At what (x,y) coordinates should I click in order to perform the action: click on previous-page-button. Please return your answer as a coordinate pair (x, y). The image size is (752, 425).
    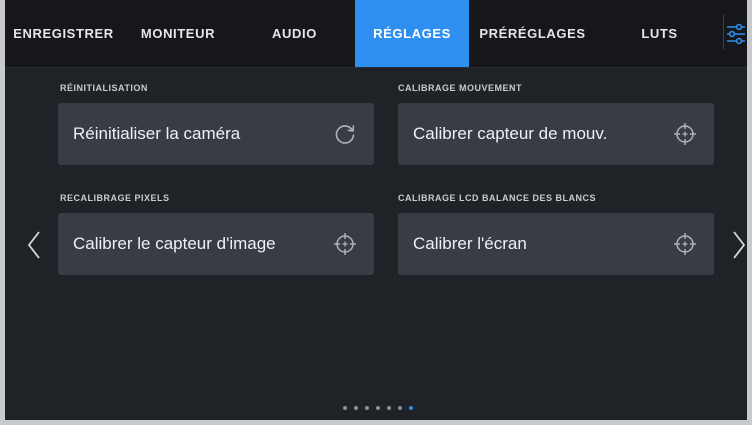
    Looking at the image, I should click on (34, 245).